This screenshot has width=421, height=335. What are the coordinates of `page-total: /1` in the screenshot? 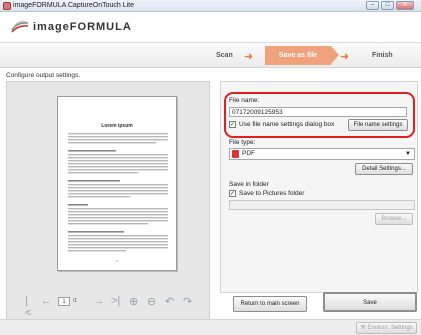 It's located at (75, 301).